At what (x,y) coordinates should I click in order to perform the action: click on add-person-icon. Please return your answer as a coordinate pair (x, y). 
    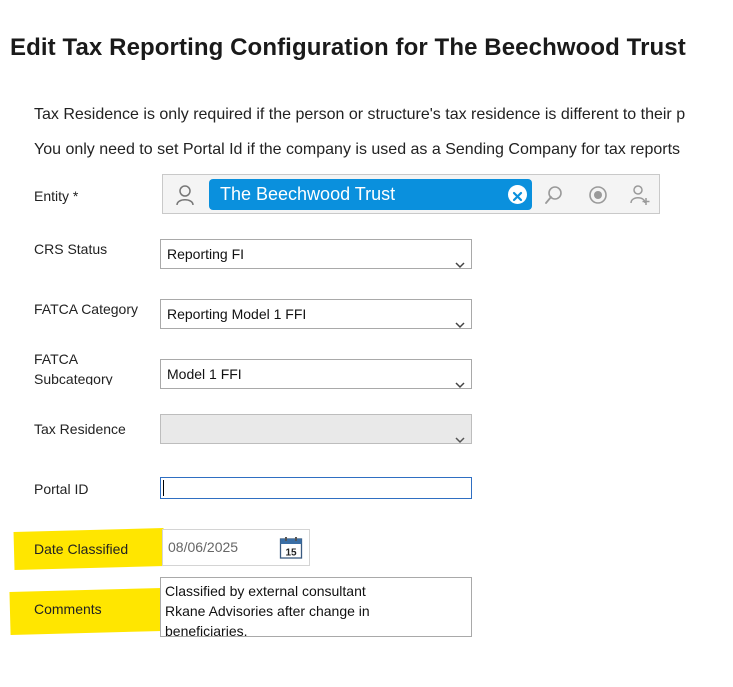
    Looking at the image, I should click on (640, 197).